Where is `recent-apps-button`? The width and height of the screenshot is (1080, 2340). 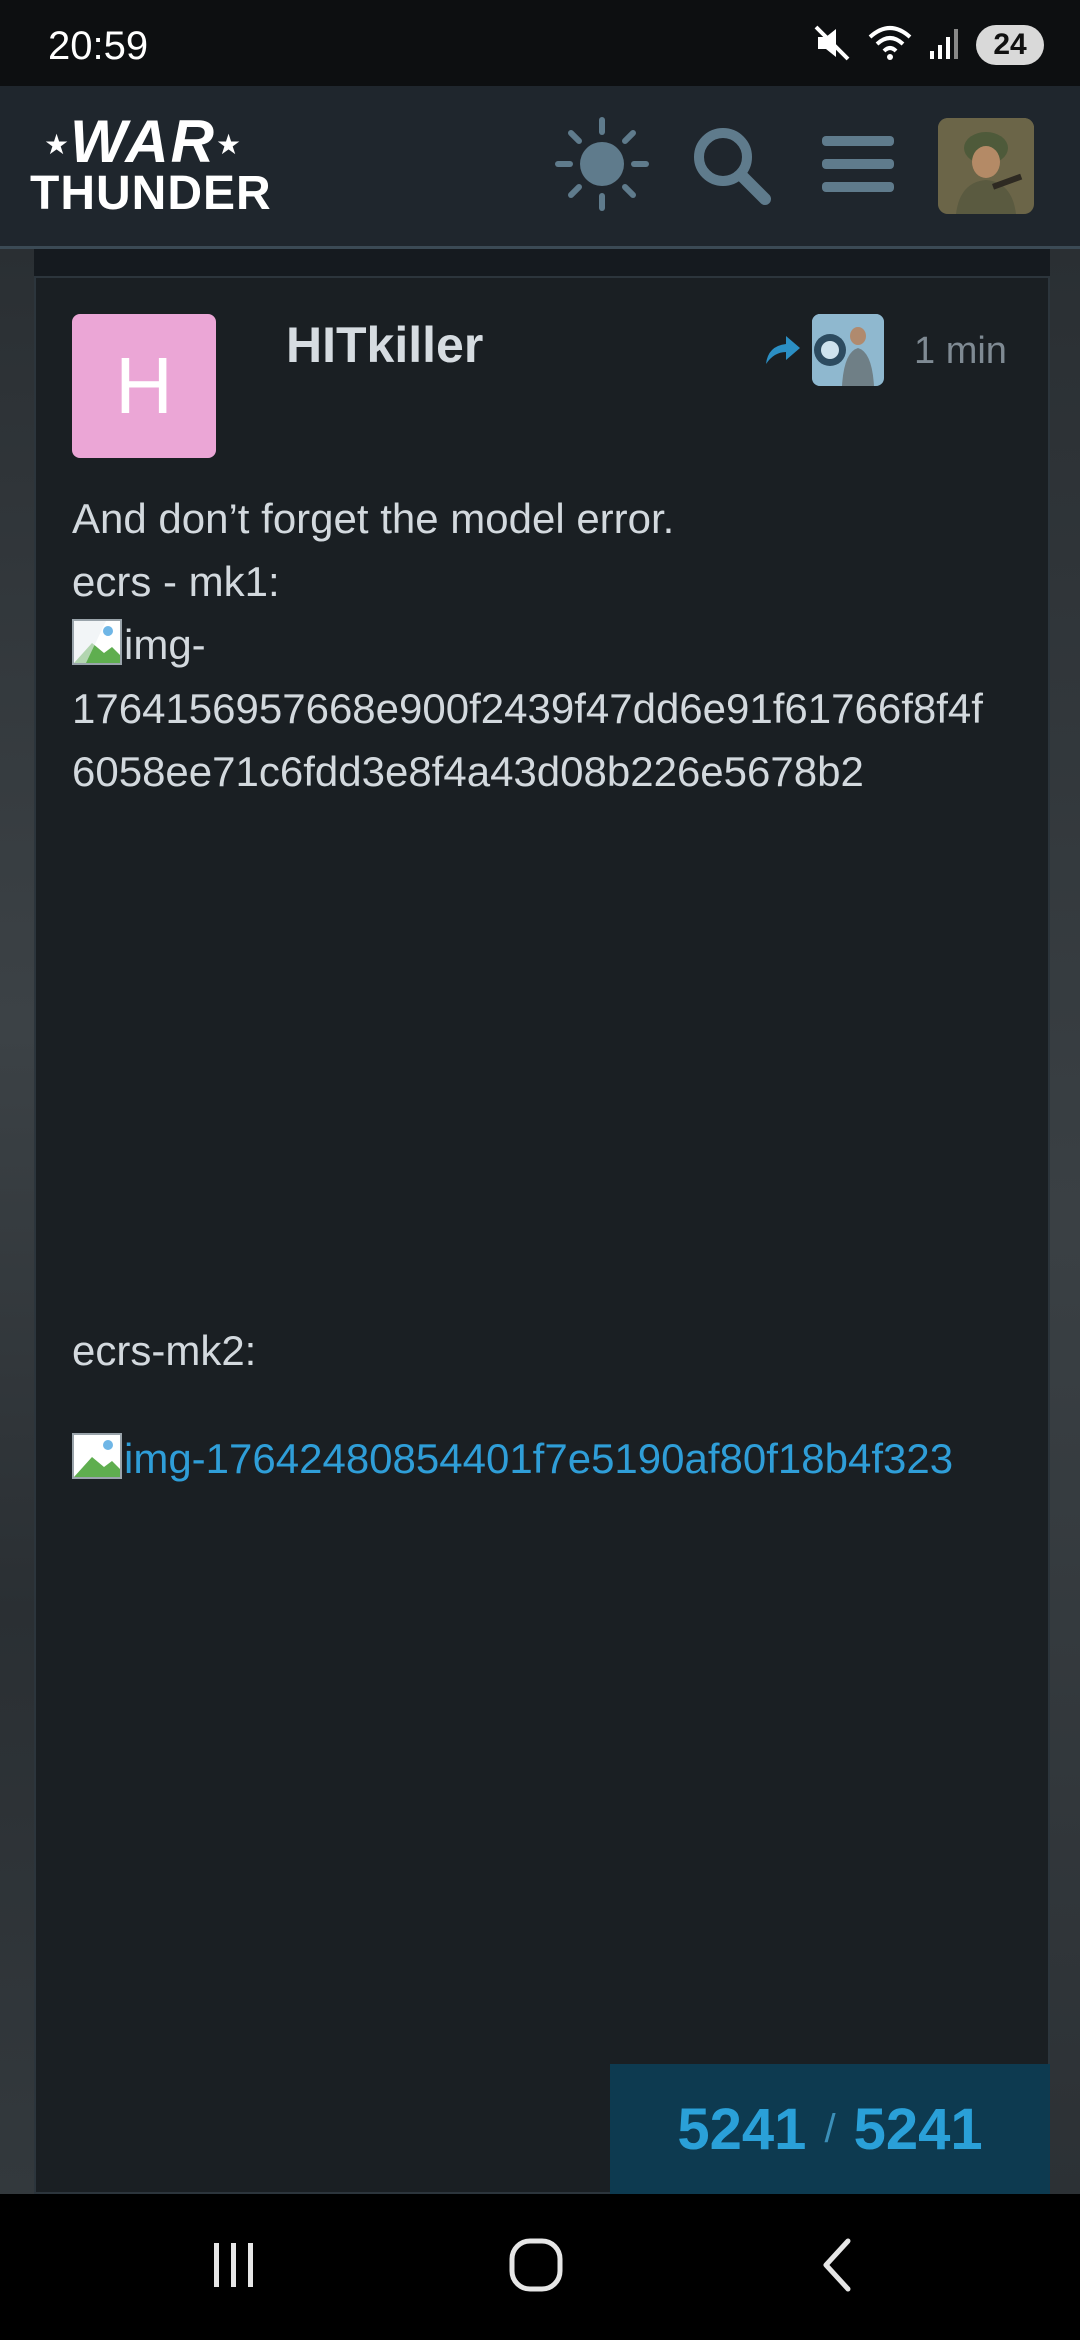 recent-apps-button is located at coordinates (234, 2267).